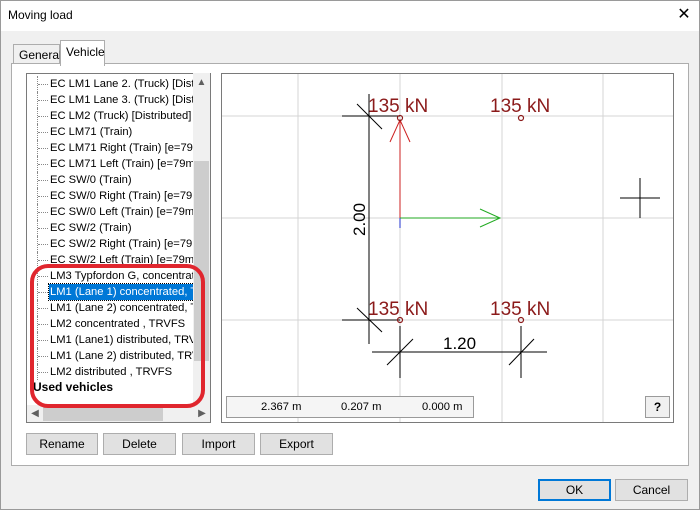 The width and height of the screenshot is (700, 510). Describe the element at coordinates (40, 15) in the screenshot. I see `window-title: Moving load` at that location.